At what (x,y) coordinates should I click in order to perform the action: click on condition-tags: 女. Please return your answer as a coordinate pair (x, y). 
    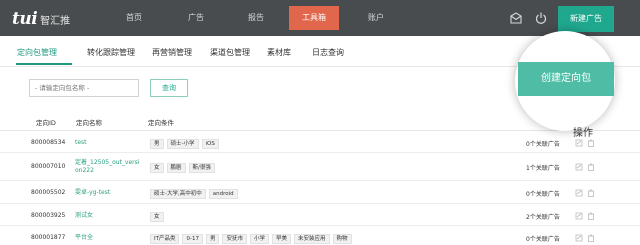
    Looking at the image, I should click on (157, 217).